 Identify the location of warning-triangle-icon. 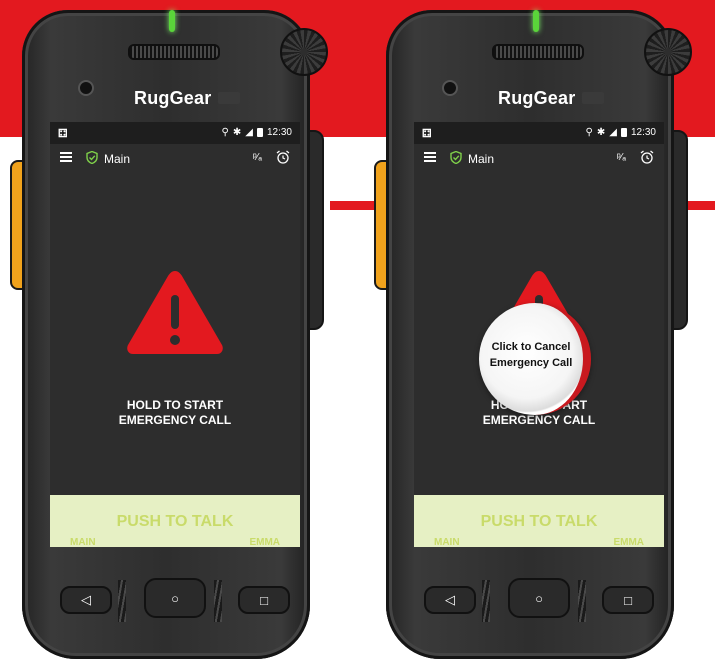
(175, 312).